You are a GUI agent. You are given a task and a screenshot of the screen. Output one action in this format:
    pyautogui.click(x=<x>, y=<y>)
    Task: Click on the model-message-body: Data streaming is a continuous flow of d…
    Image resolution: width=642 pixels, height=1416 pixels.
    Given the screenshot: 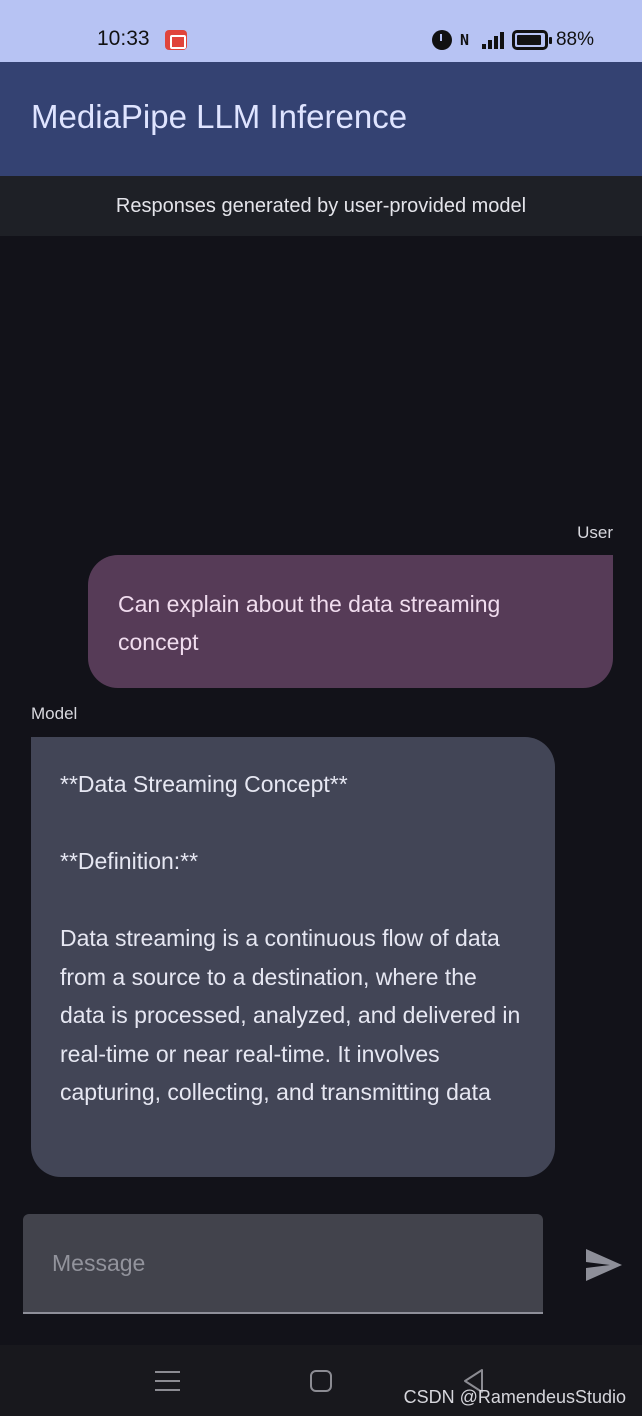 What is the action you would take?
    pyautogui.click(x=290, y=1015)
    